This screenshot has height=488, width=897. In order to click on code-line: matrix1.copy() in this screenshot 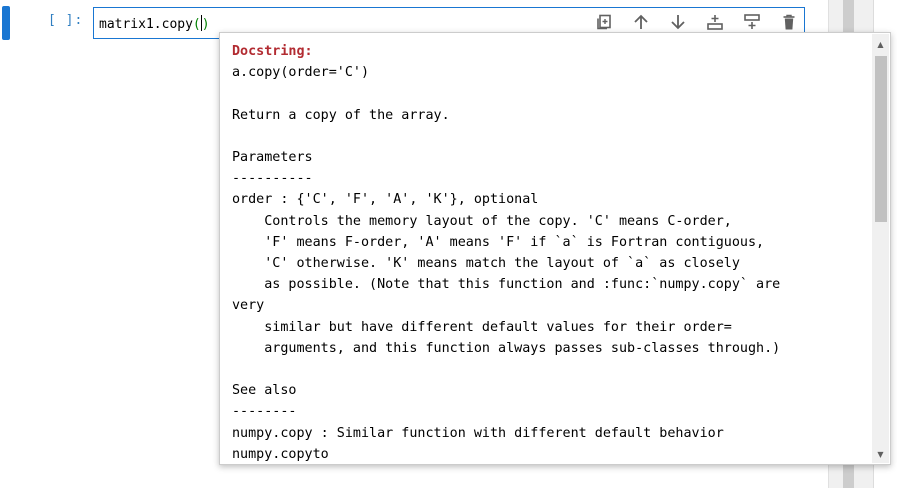, I will do `click(154, 23)`.